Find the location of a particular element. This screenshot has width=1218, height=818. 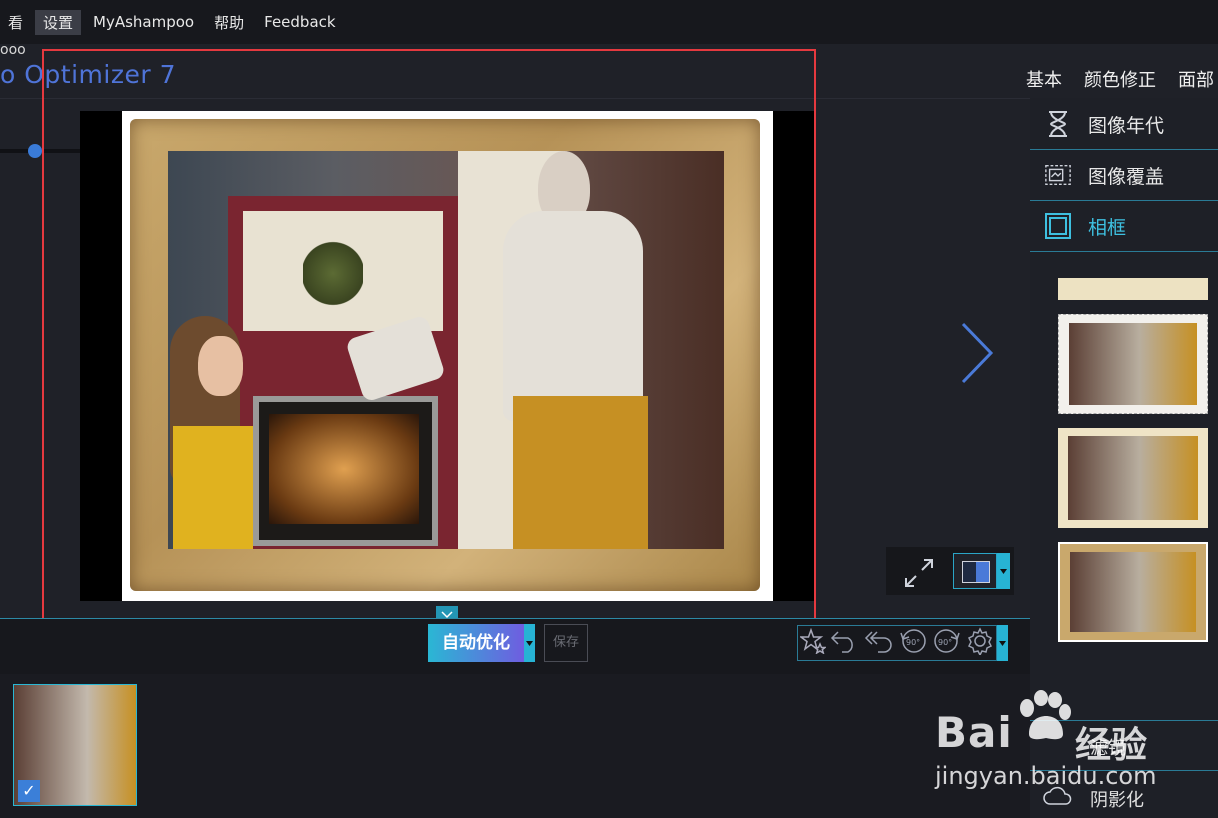

menu-feedback: Feedback is located at coordinates (299, 22).